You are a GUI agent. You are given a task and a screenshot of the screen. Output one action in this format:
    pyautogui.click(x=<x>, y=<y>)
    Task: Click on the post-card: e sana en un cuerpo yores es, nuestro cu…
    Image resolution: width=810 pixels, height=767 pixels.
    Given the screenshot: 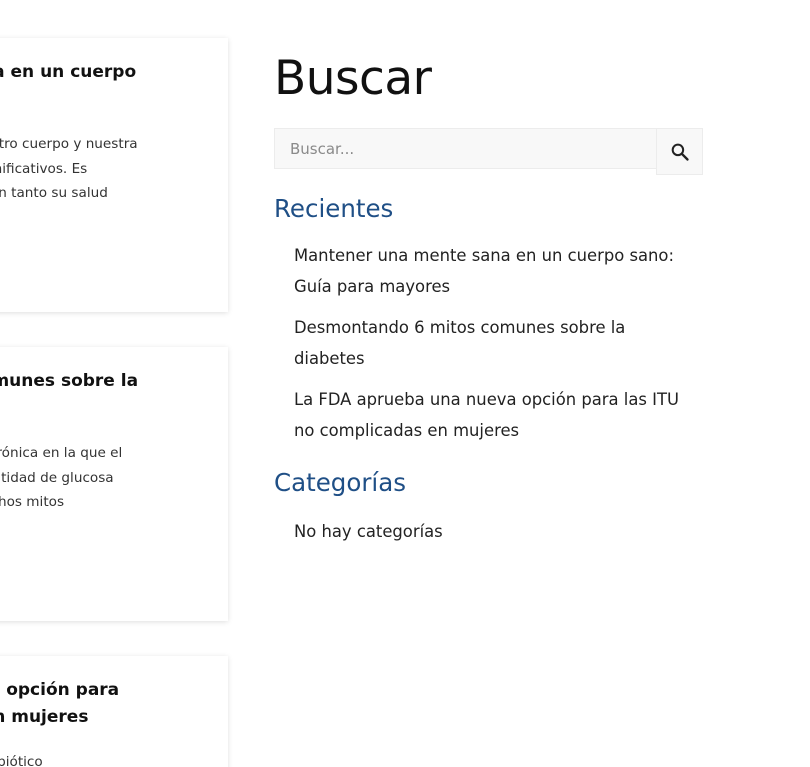 What is the action you would take?
    pyautogui.click(x=114, y=175)
    